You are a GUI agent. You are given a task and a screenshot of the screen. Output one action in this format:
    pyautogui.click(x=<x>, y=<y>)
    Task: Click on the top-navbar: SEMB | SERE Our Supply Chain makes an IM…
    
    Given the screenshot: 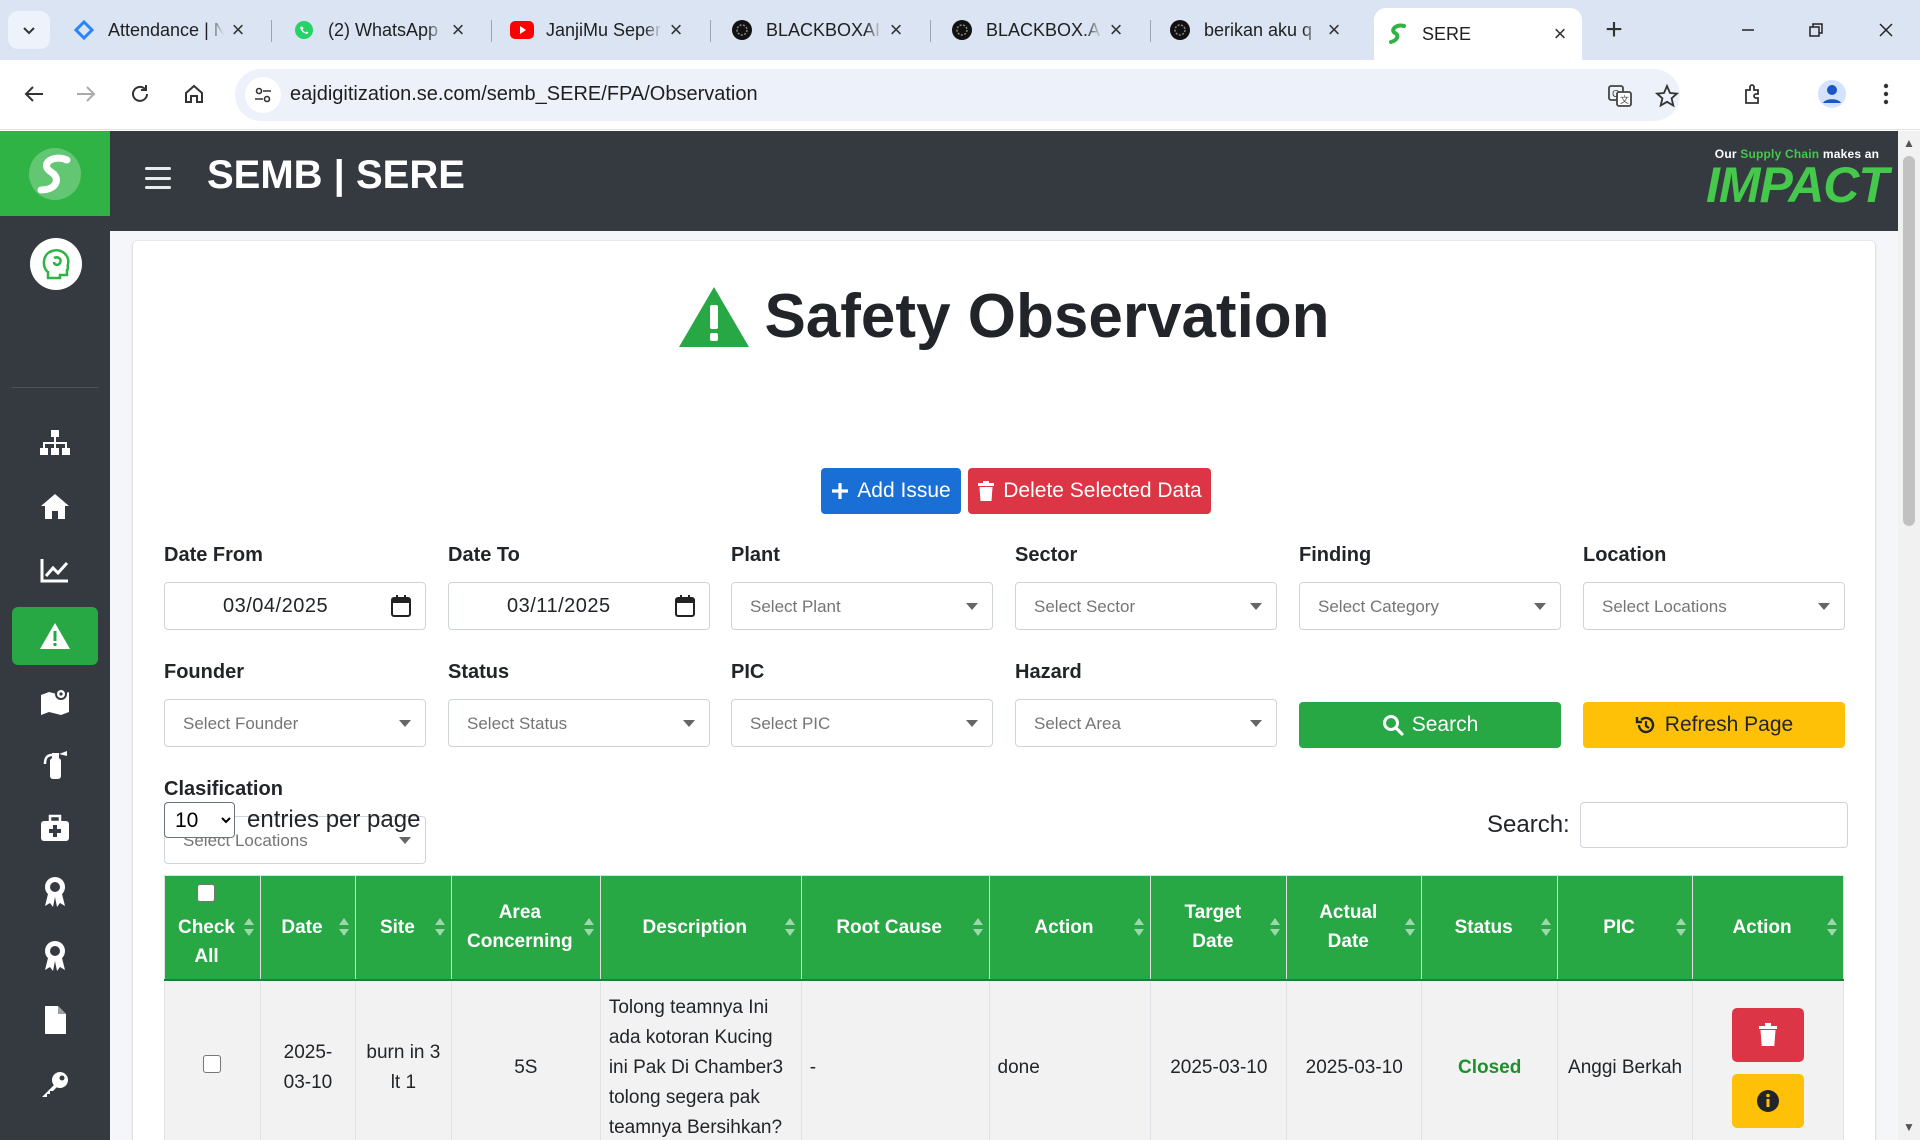 What is the action you would take?
    pyautogui.click(x=1015, y=181)
    